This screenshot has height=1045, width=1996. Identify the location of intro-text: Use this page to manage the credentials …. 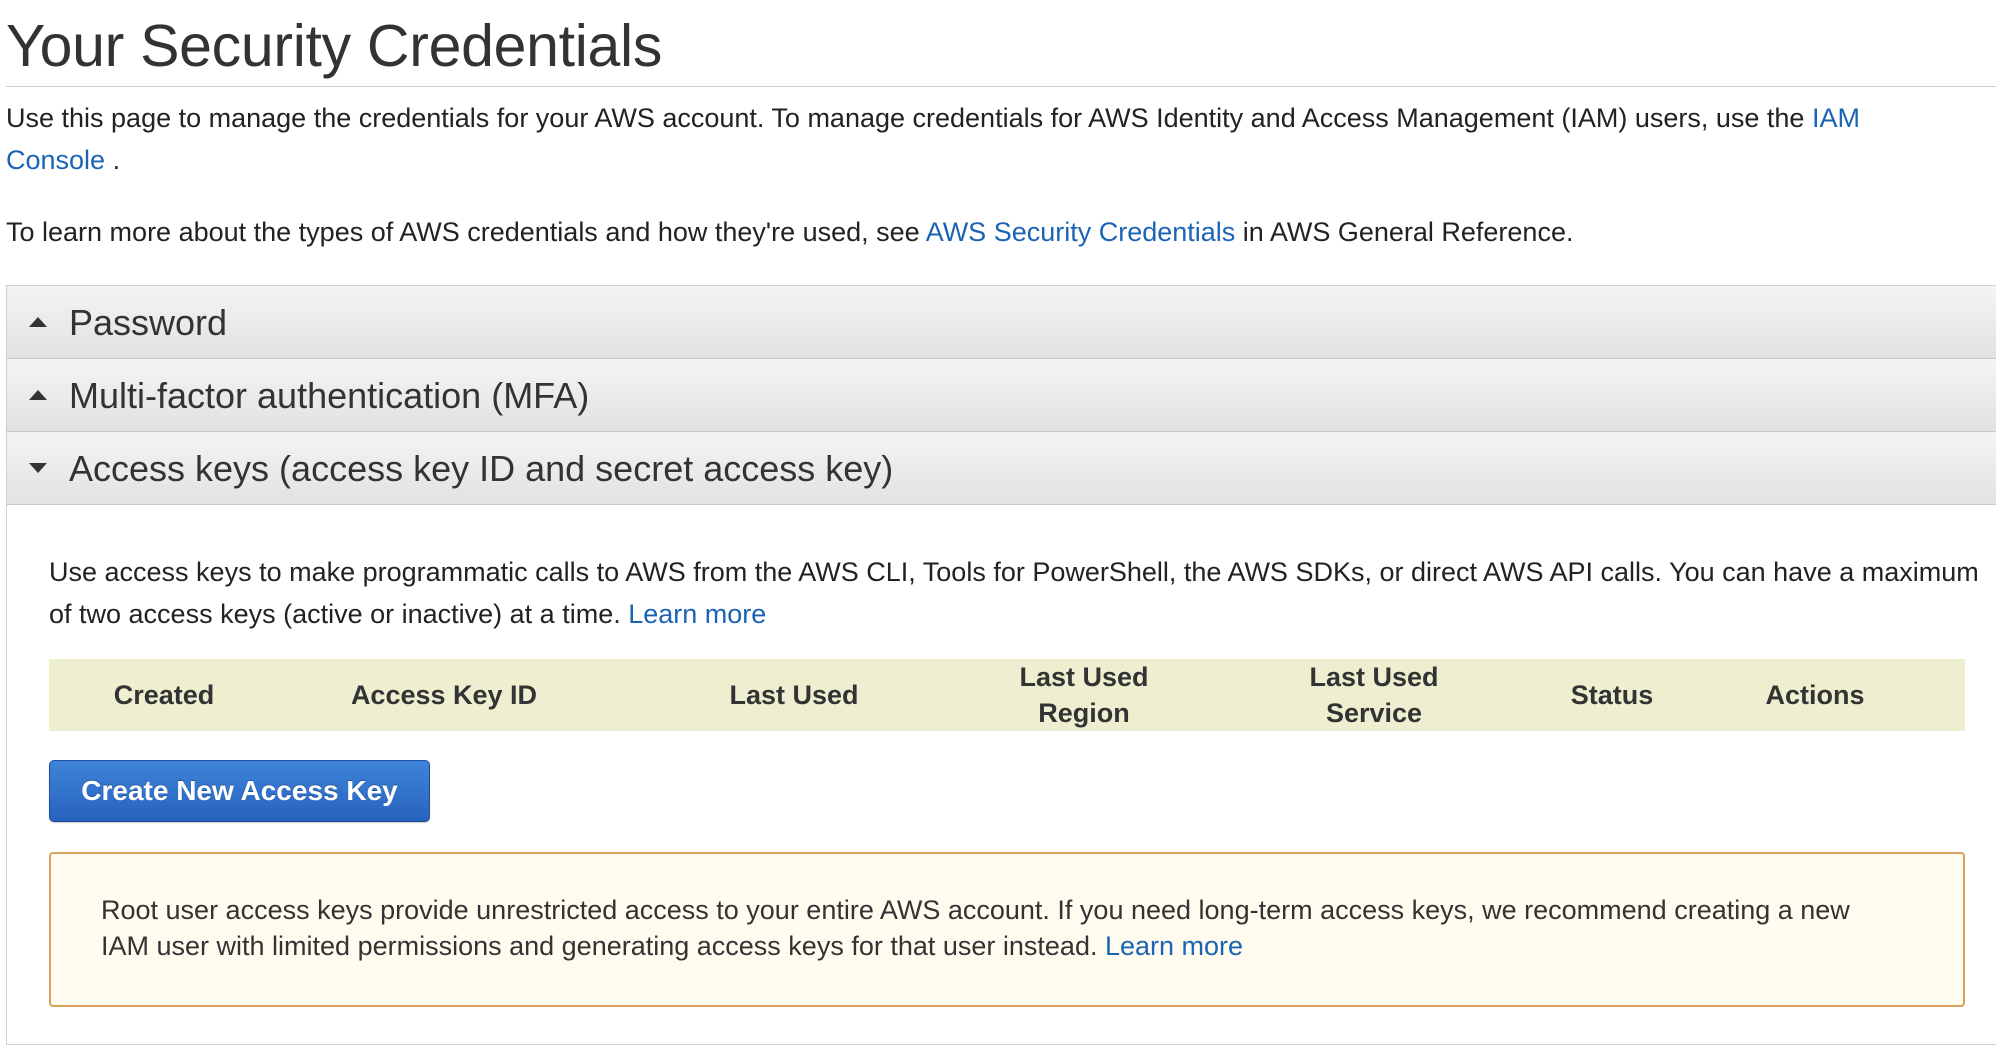
(909, 118).